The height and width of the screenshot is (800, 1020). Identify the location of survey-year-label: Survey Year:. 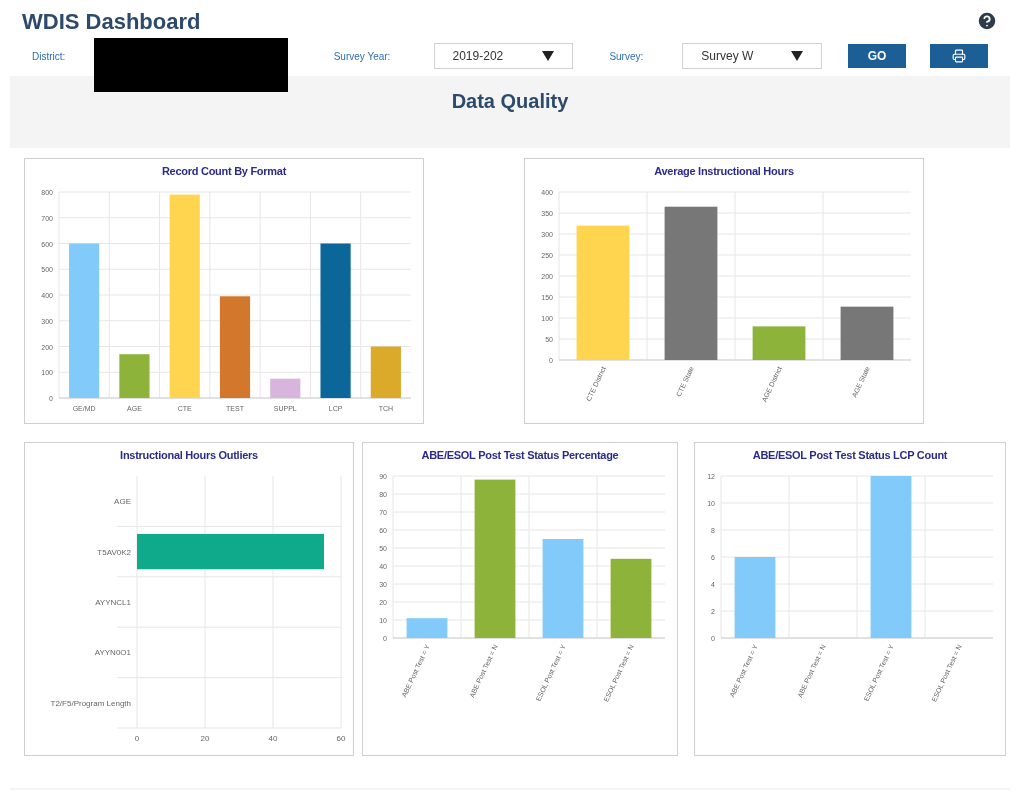
(362, 56).